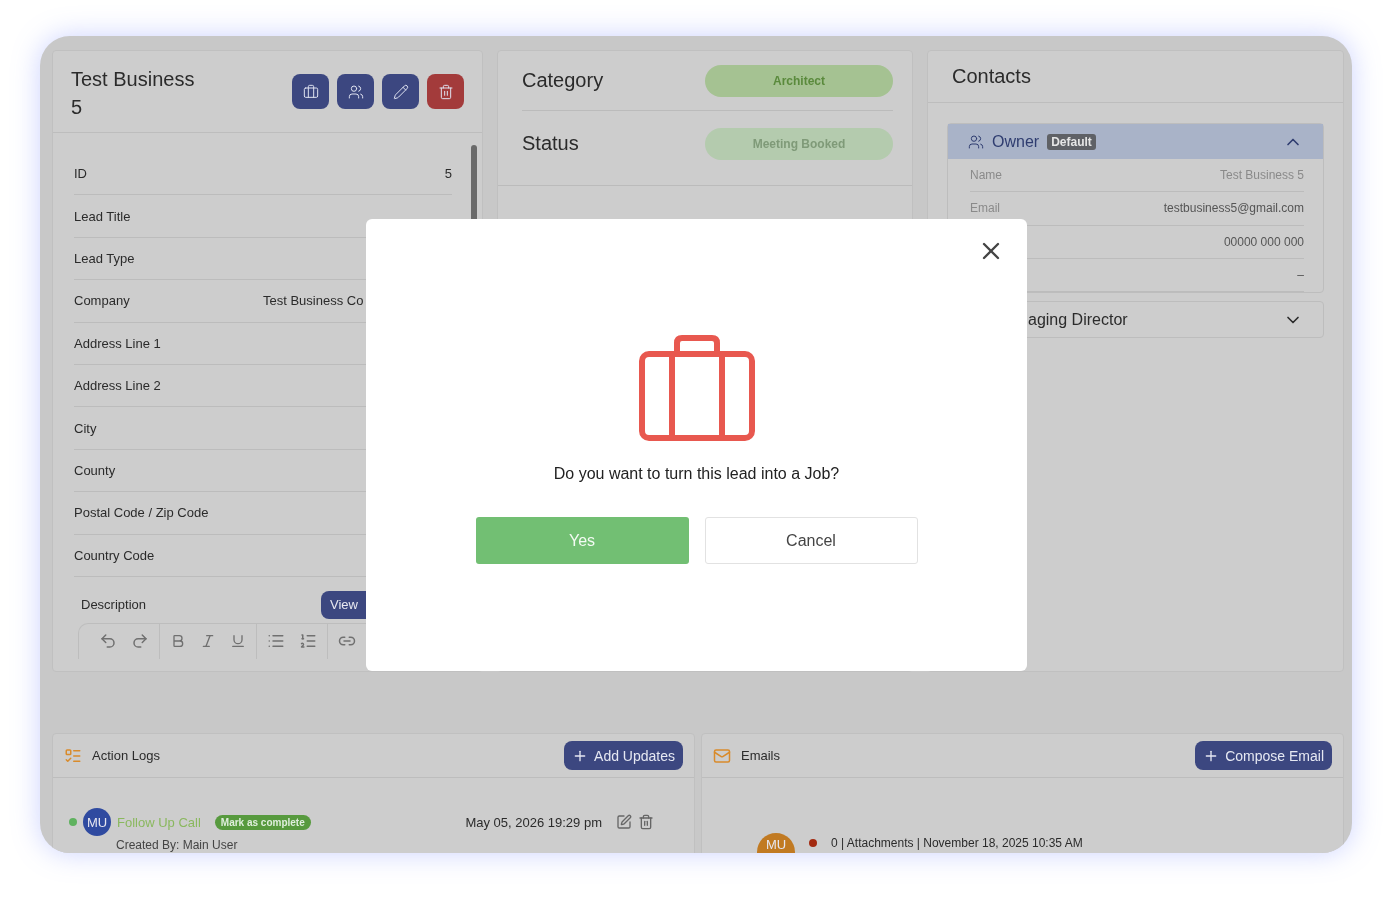  What do you see at coordinates (140, 641) in the screenshot?
I see `redo-icon` at bounding box center [140, 641].